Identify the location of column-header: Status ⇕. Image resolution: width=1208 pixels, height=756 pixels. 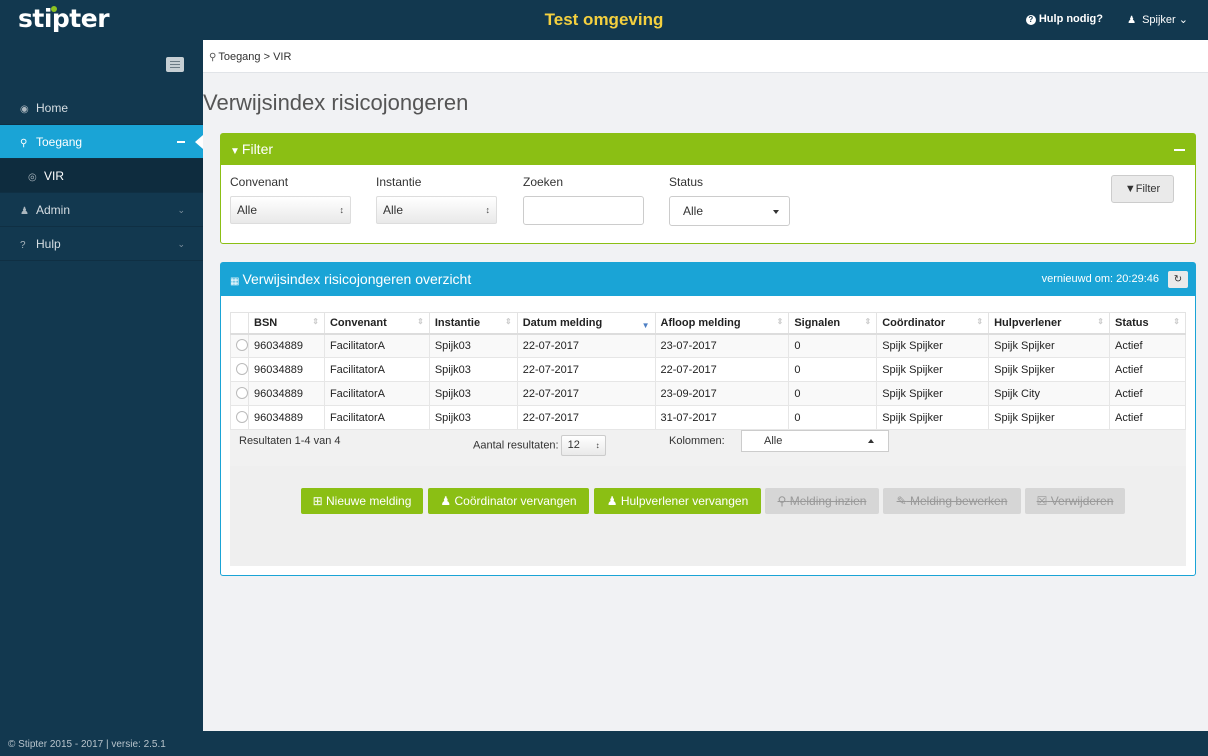
(1147, 323).